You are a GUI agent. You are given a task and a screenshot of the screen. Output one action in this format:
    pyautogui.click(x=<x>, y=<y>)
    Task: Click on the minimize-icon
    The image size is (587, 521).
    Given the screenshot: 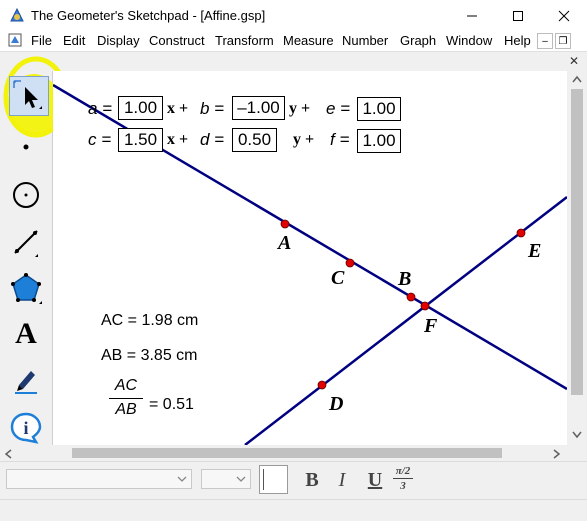 What is the action you would take?
    pyautogui.click(x=472, y=15)
    